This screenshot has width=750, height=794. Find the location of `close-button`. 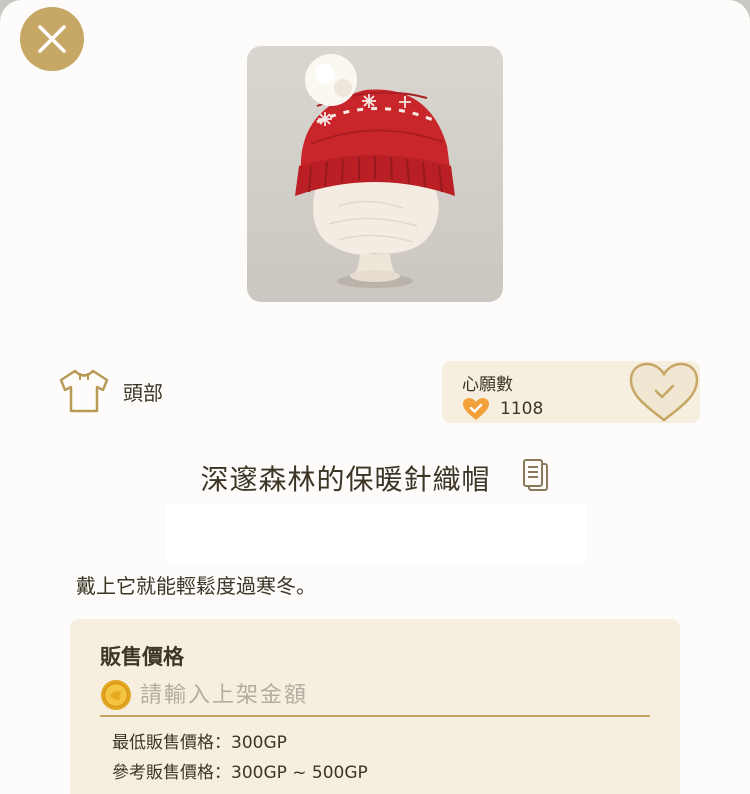

close-button is located at coordinates (52, 39).